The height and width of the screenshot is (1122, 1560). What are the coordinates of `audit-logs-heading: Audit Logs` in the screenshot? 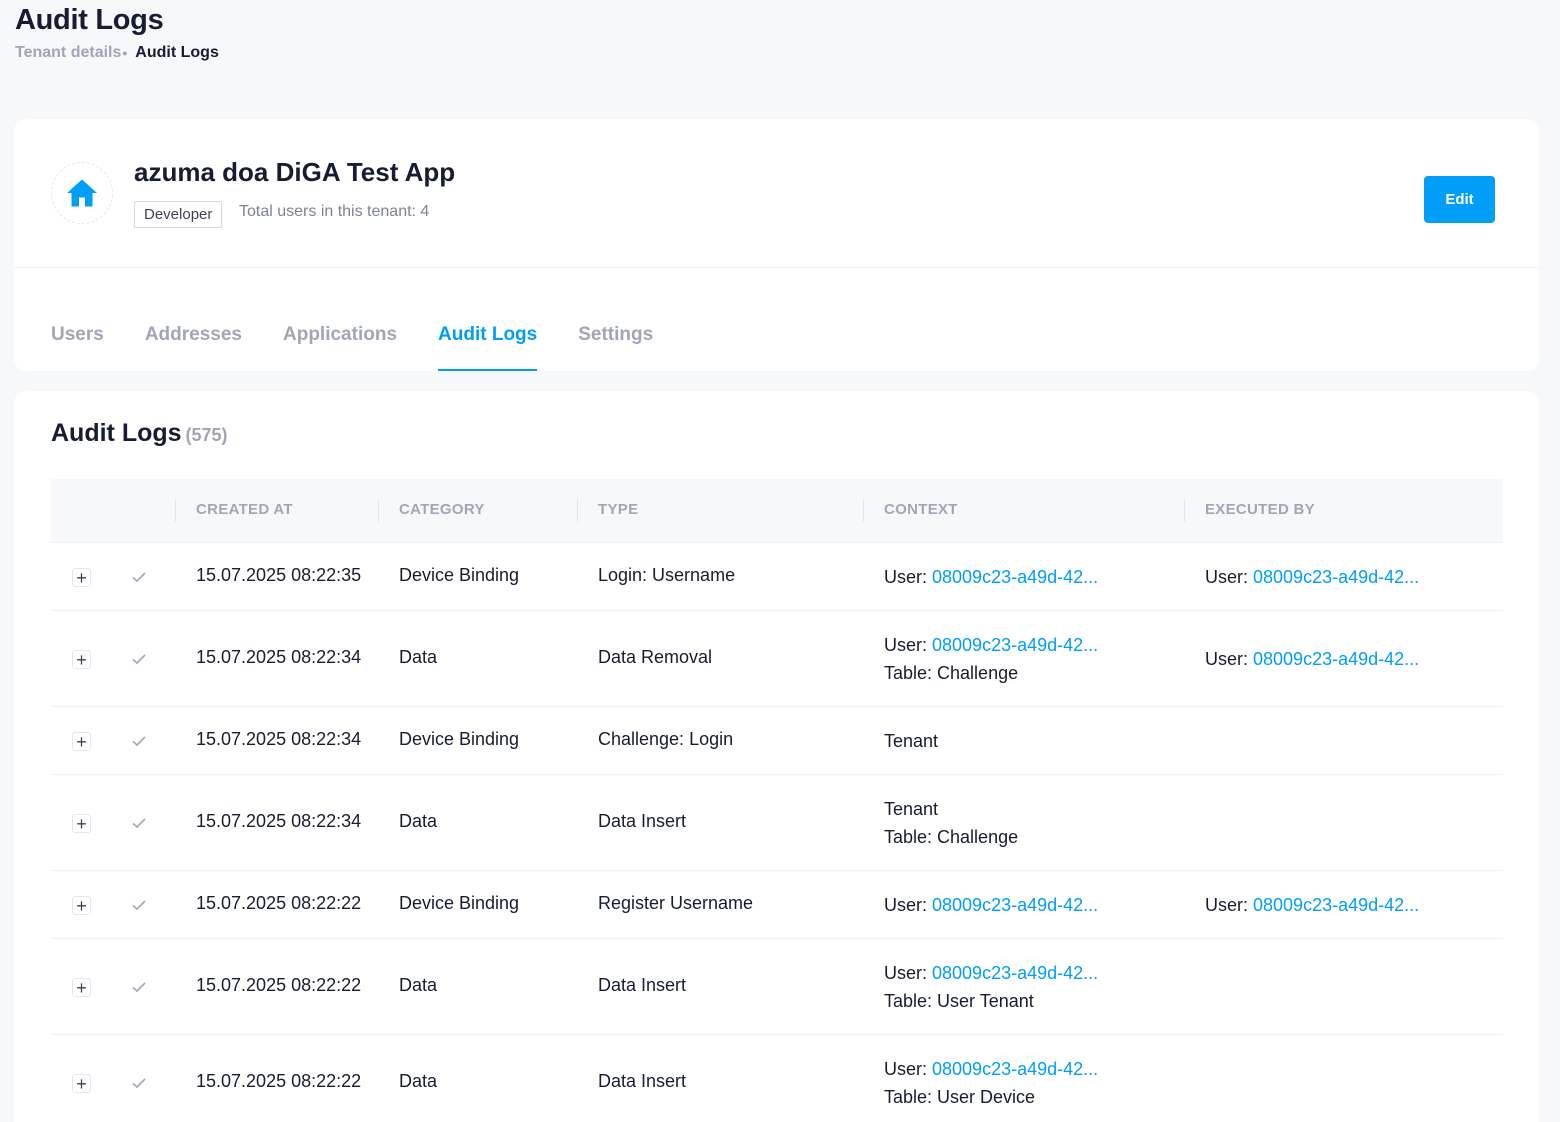 It's located at (116, 433).